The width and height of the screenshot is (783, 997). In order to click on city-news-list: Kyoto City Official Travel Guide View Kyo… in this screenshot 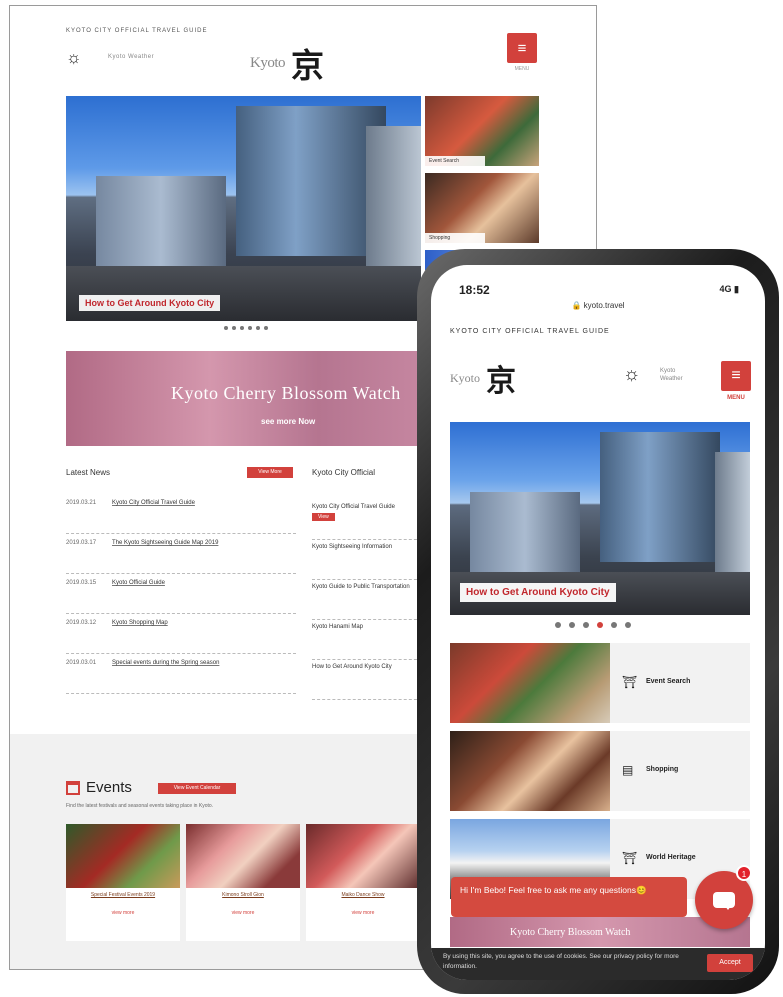, I will do `click(367, 600)`.